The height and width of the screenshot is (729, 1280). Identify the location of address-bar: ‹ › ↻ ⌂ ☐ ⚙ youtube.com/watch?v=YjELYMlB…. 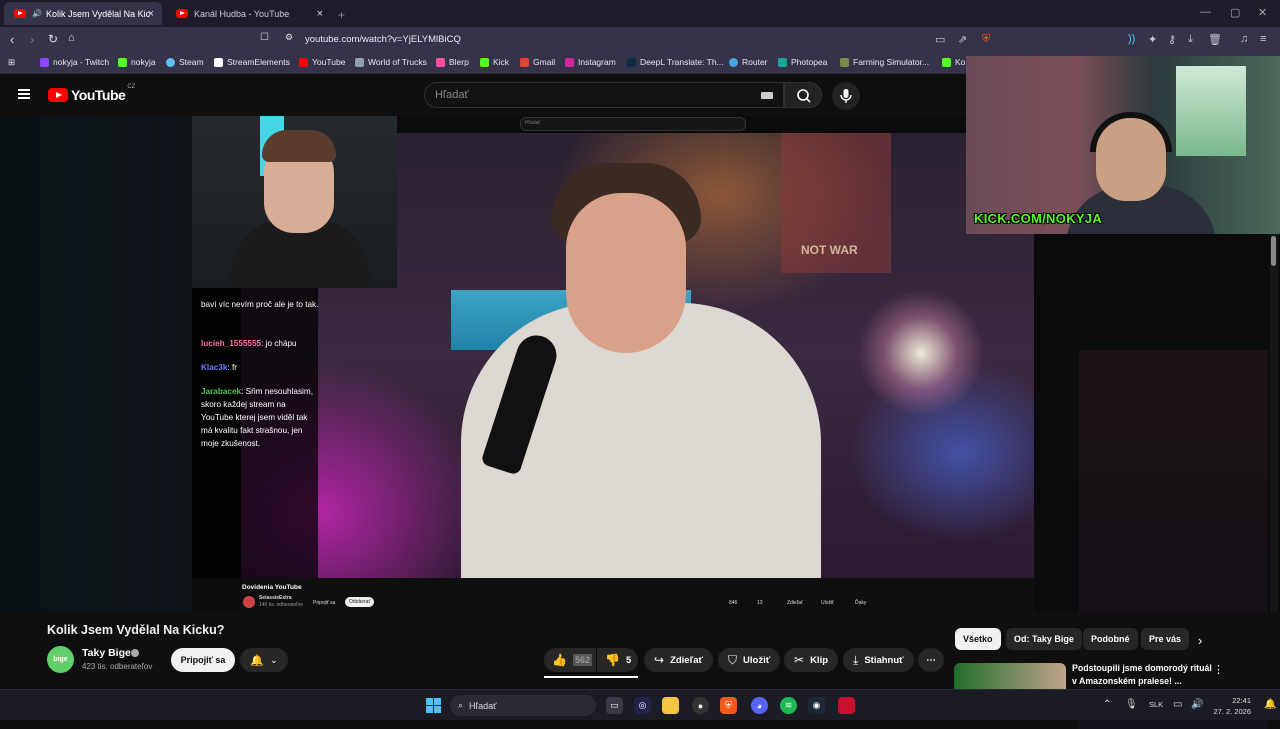
(640, 39).